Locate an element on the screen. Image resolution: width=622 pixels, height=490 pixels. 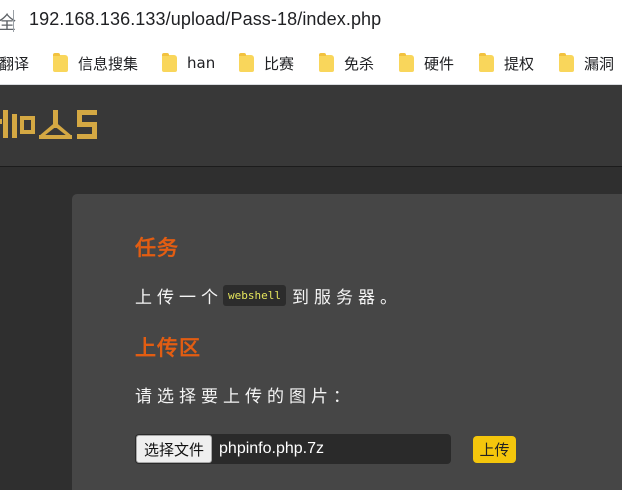
upload-area-title: 上传区 is located at coordinates (168, 348).